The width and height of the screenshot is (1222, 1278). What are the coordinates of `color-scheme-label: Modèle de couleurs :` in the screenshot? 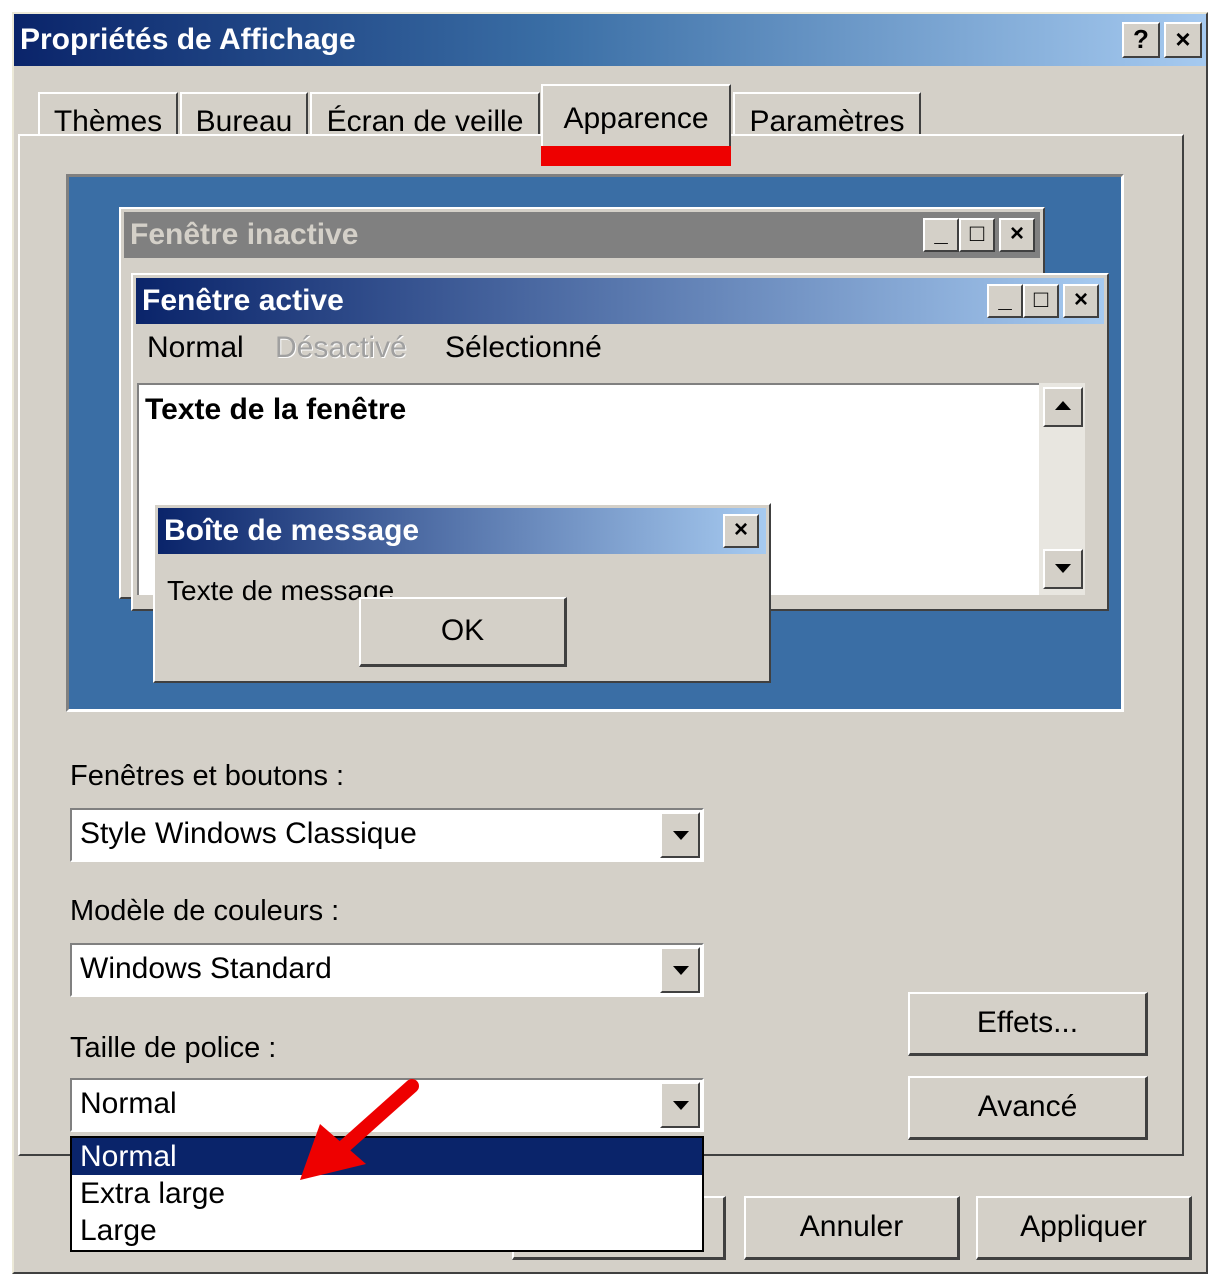 It's located at (205, 911).